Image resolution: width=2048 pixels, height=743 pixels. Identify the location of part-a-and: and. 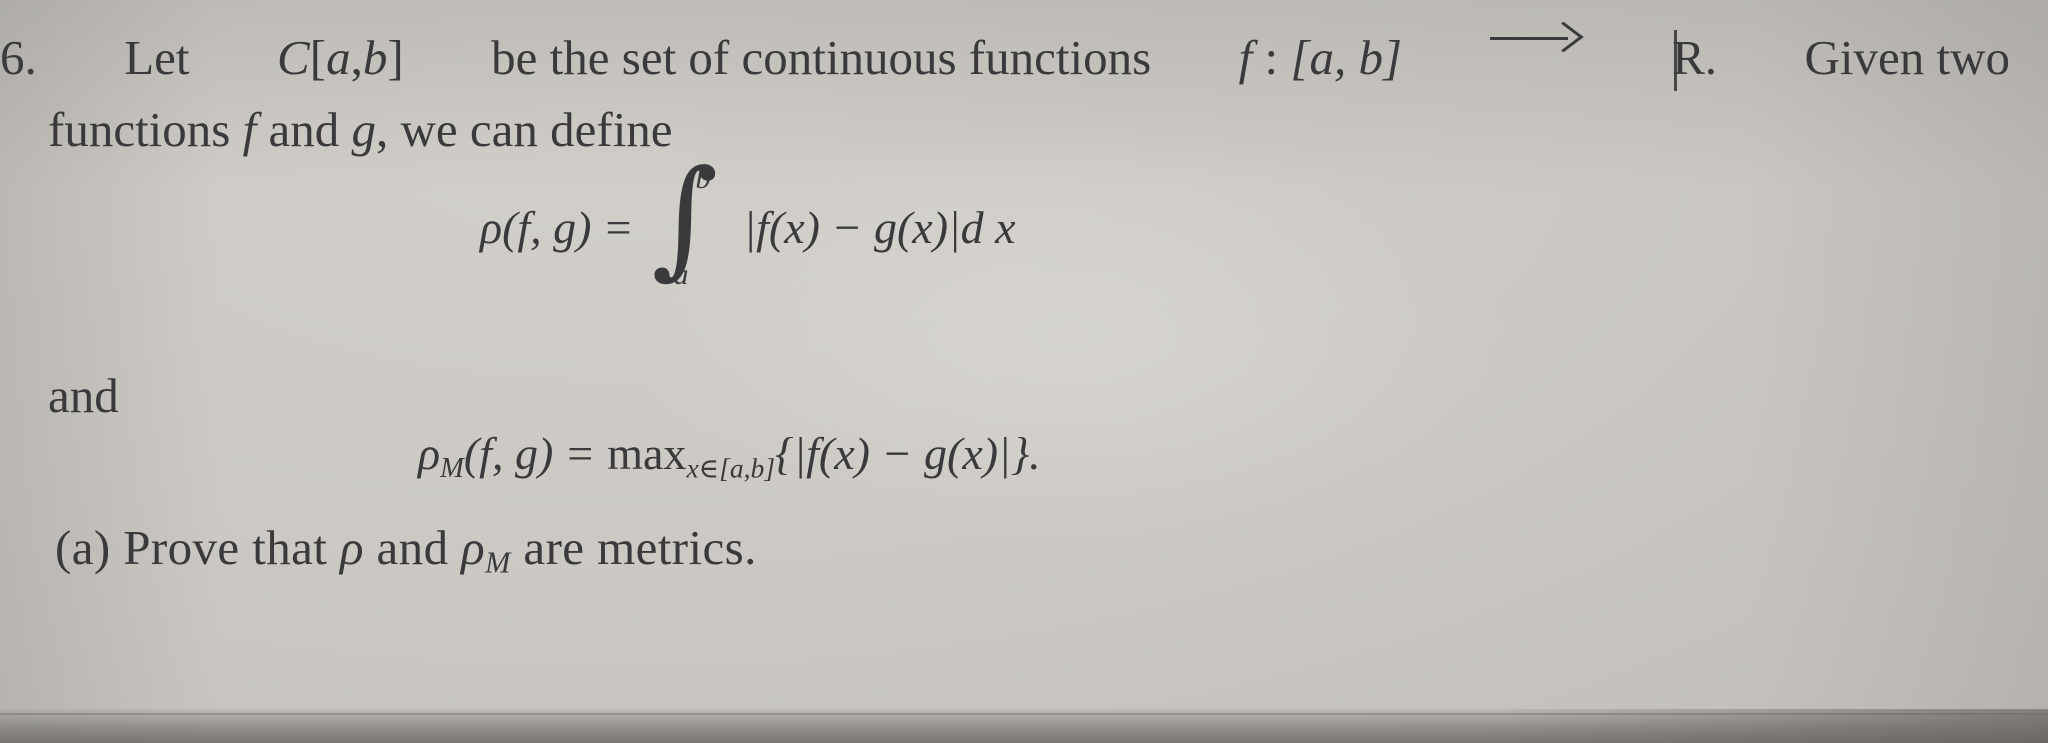
(412, 547).